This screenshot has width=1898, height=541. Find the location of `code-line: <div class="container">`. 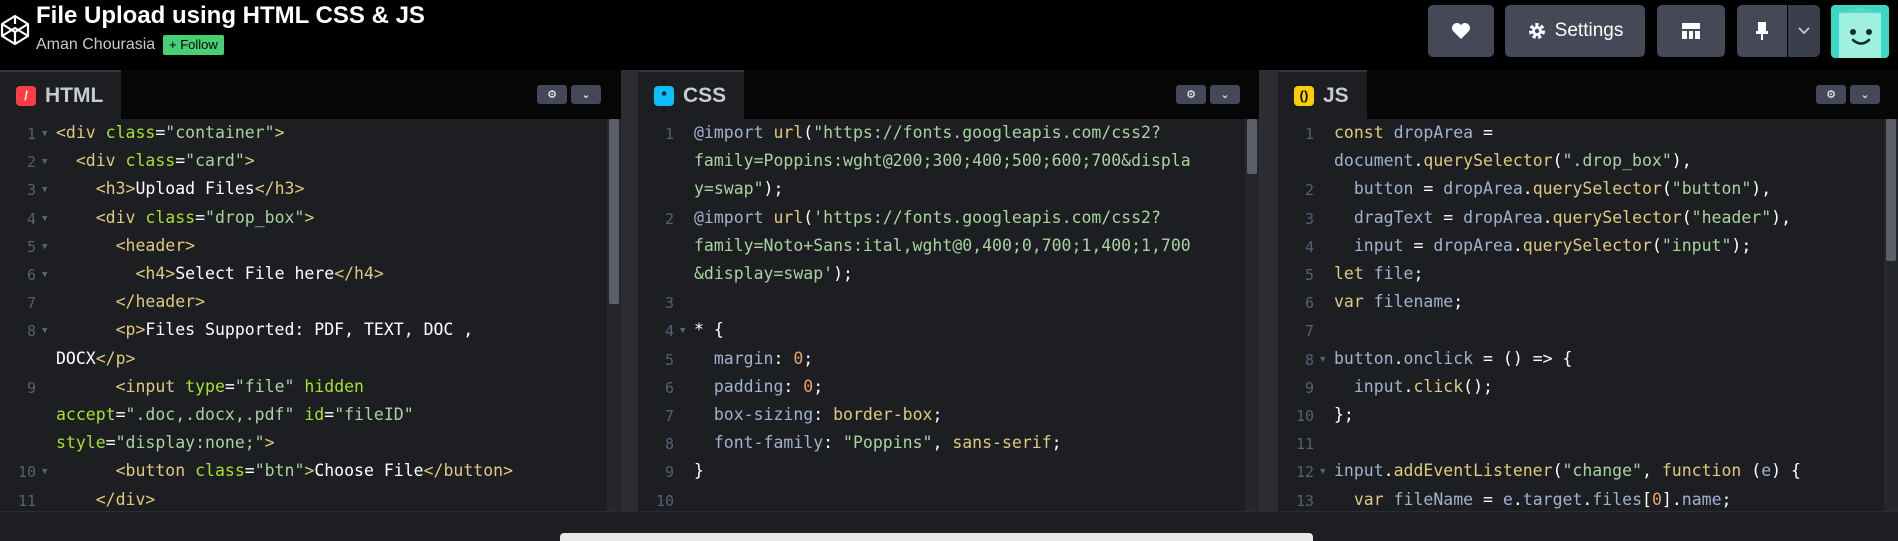

code-line: <div class="container"> is located at coordinates (170, 132).